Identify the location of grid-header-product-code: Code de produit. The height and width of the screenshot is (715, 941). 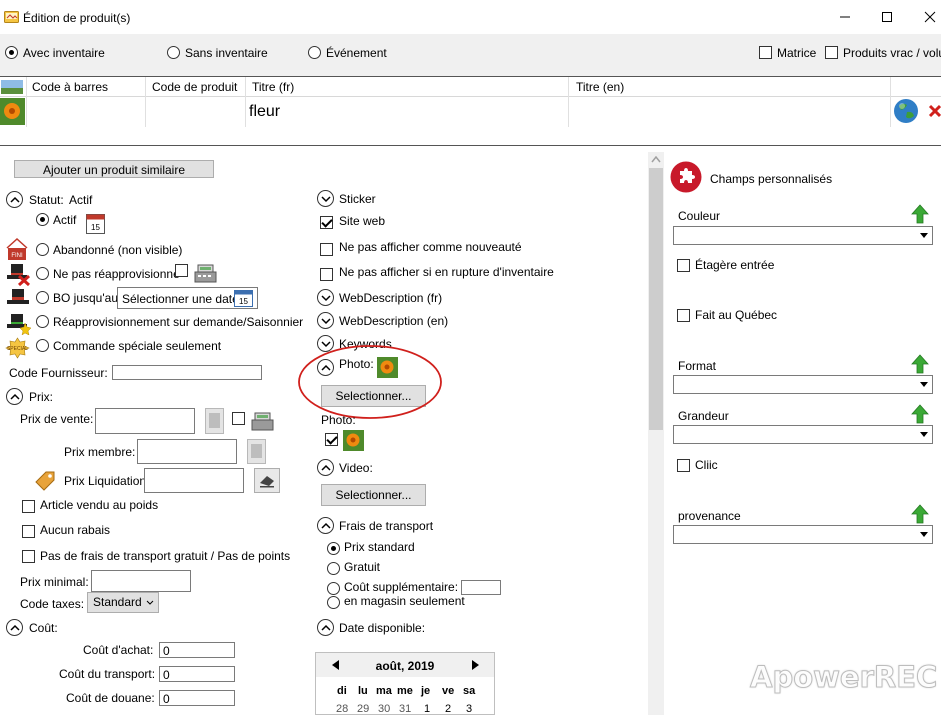
(194, 87).